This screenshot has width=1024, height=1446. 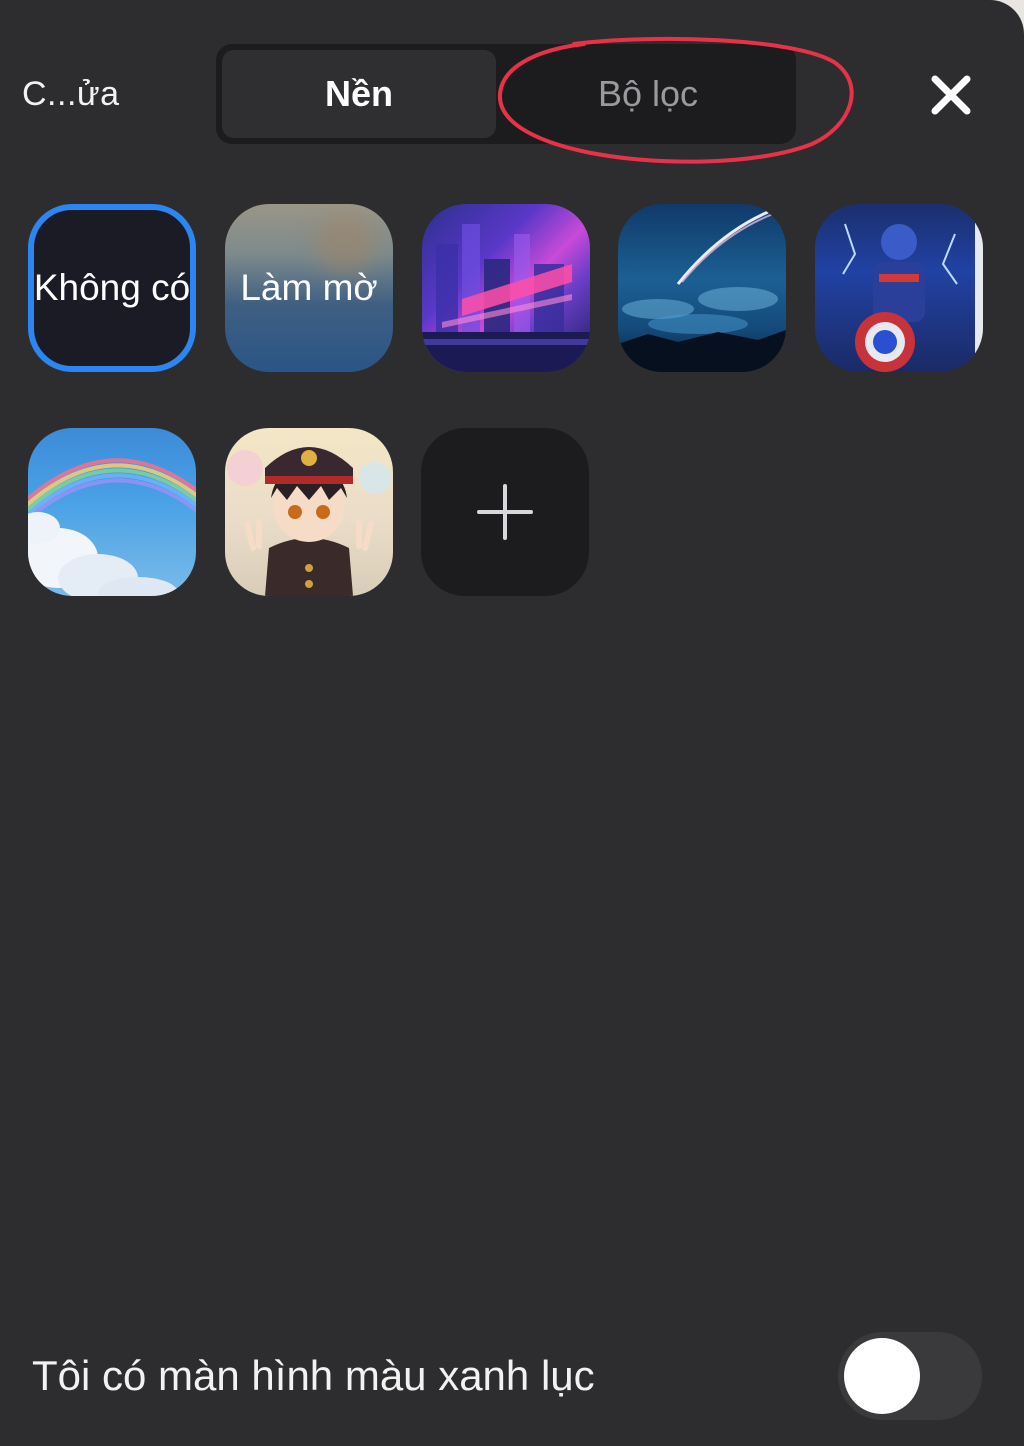 I want to click on superhero-thumbnail, so click(x=912, y=288).